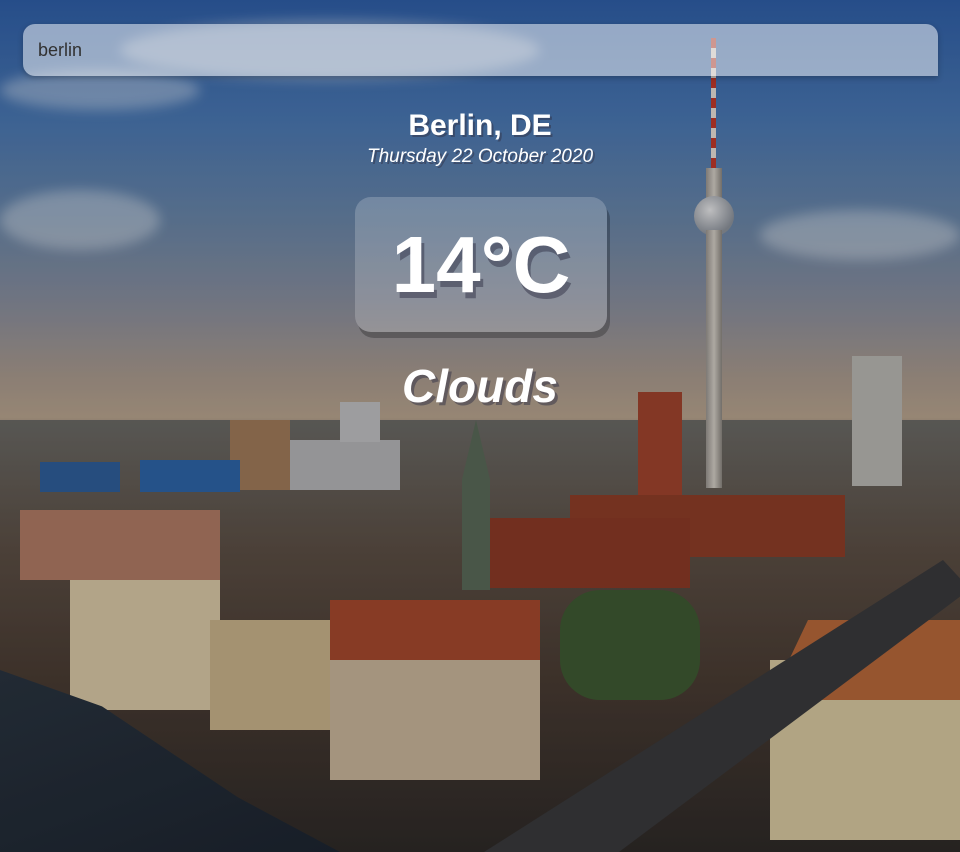  I want to click on search-input, so click(480, 50).